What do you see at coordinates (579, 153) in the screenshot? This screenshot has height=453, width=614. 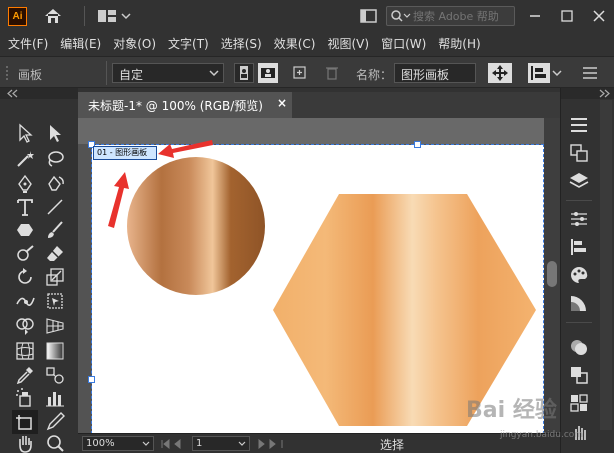 I see `artboards-panel-icon` at bounding box center [579, 153].